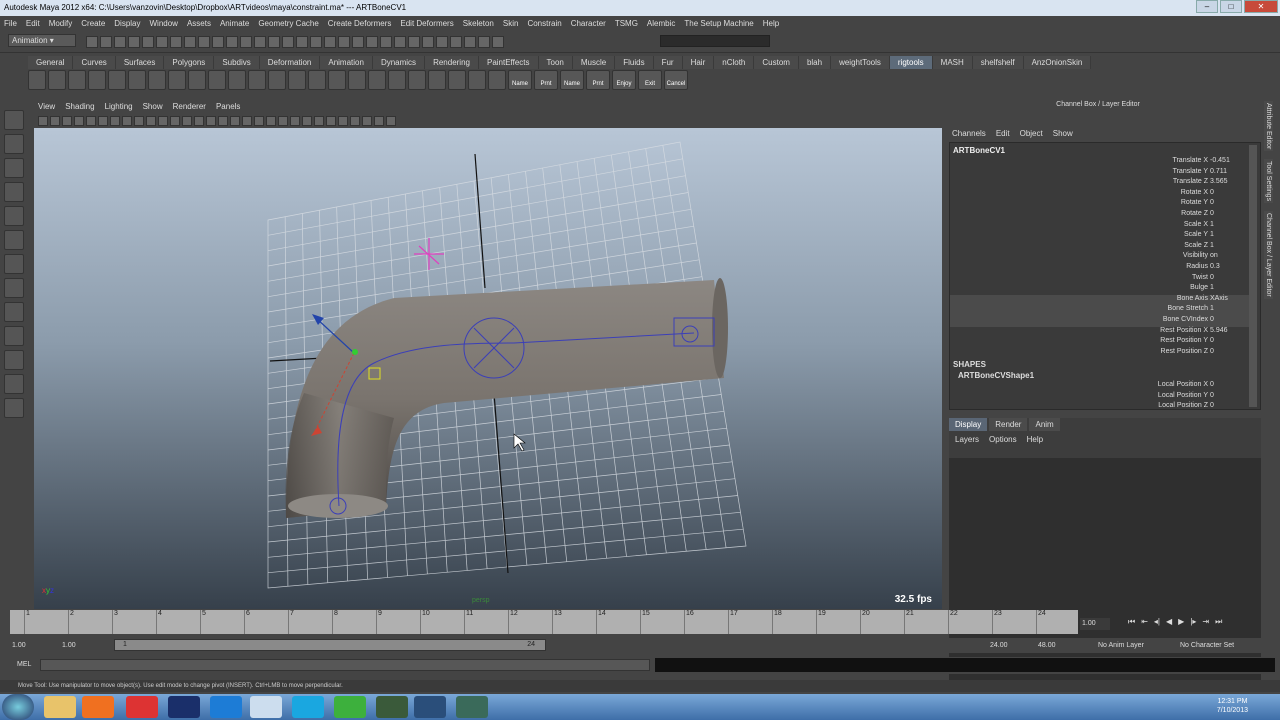 This screenshot has width=1280, height=720. What do you see at coordinates (14, 384) in the screenshot?
I see `layout-two-icon` at bounding box center [14, 384].